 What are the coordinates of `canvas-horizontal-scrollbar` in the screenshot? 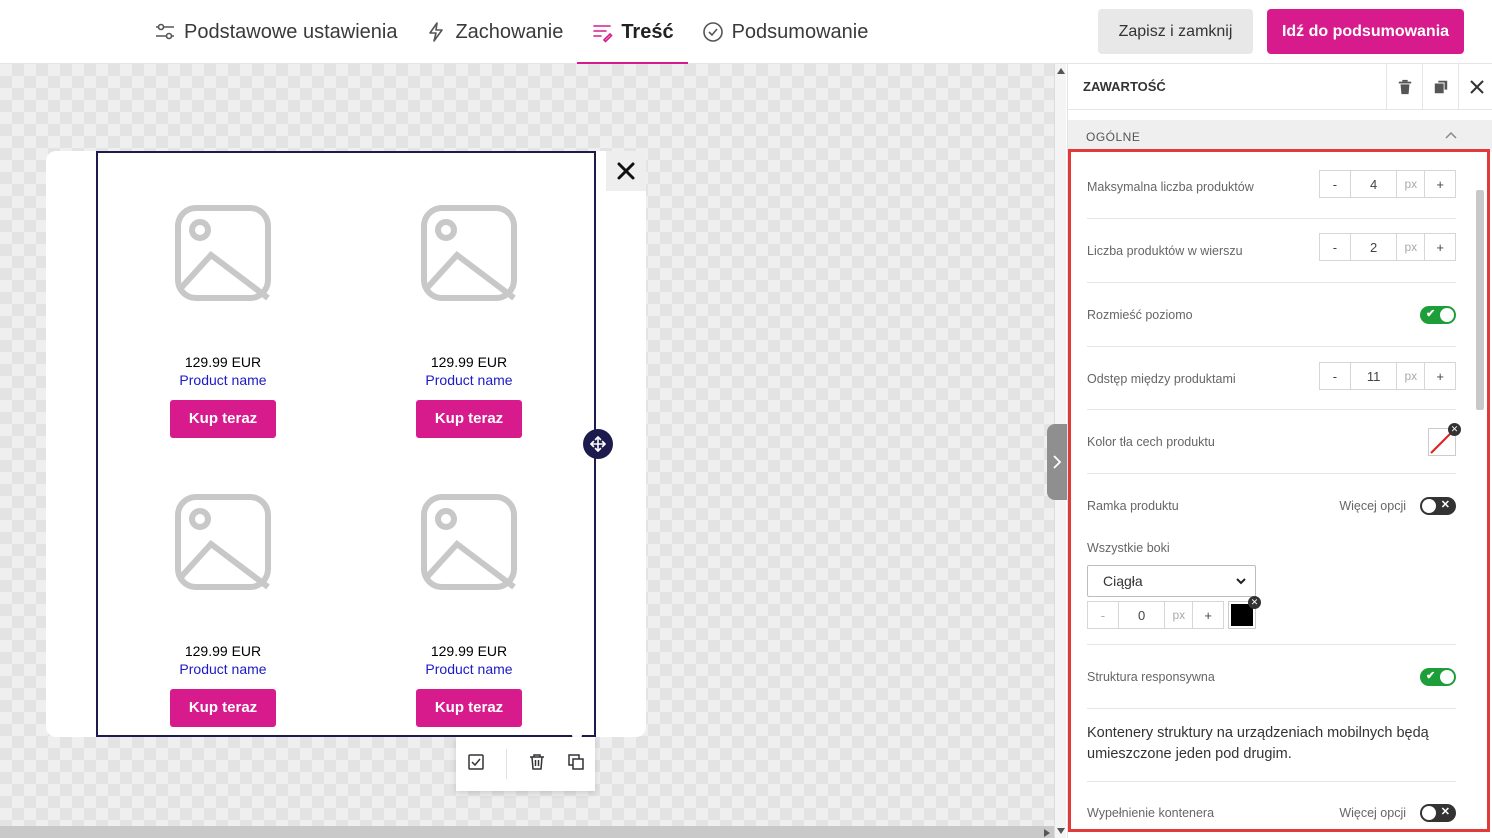 It's located at (527, 832).